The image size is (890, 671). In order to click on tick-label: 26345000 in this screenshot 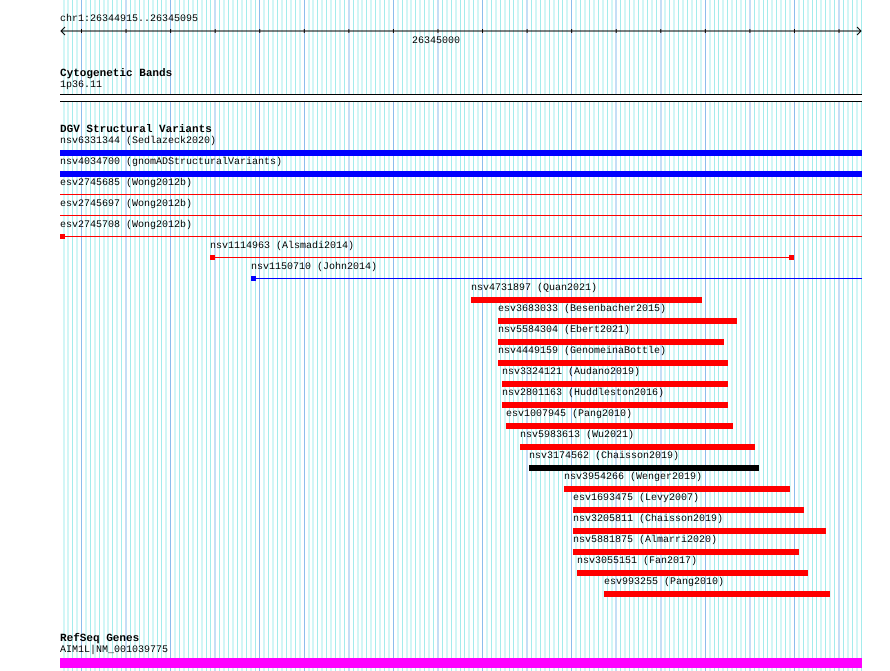, I will do `click(436, 42)`.